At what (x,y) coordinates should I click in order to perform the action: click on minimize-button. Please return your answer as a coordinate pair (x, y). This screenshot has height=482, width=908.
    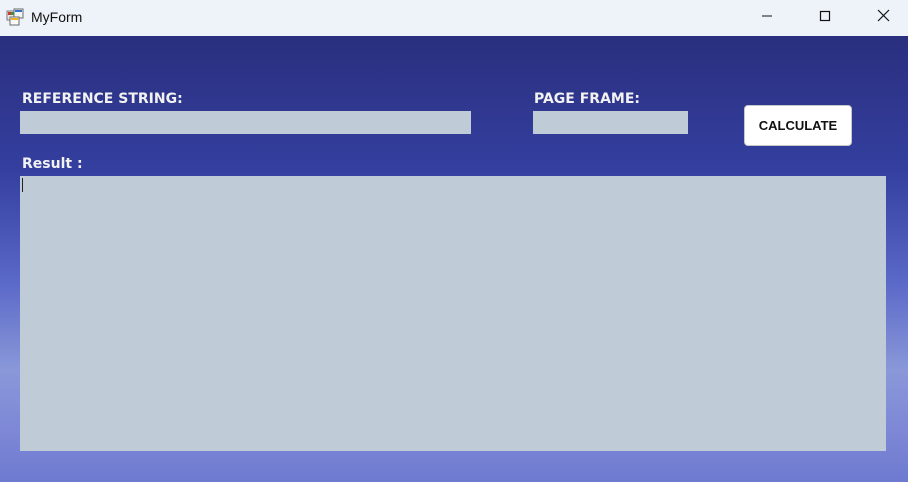
    Looking at the image, I should click on (767, 18).